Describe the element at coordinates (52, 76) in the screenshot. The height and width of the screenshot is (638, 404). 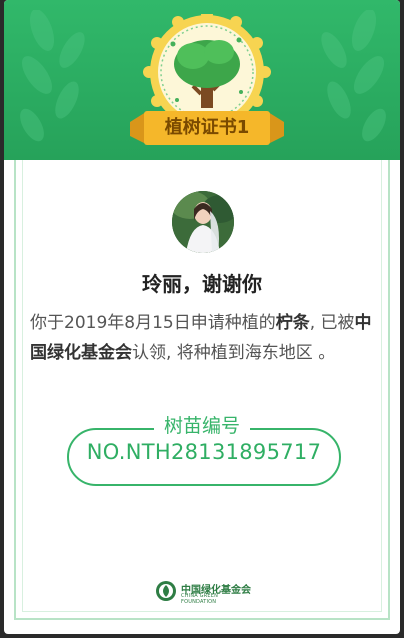
I see `leaf-decoration-left-icon` at that location.